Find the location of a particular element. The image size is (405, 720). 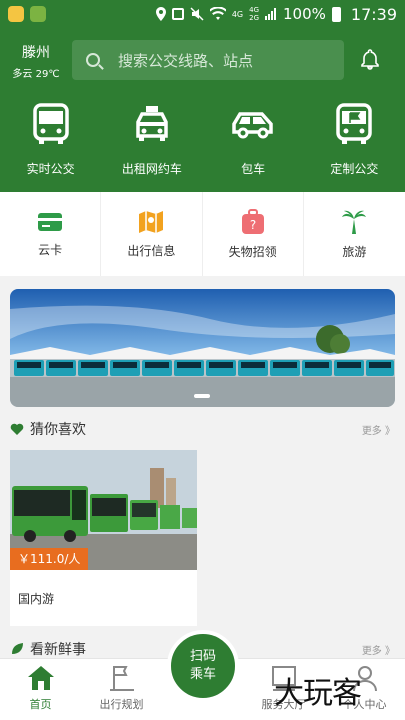

tab-label: 首页 is located at coordinates (40, 704).